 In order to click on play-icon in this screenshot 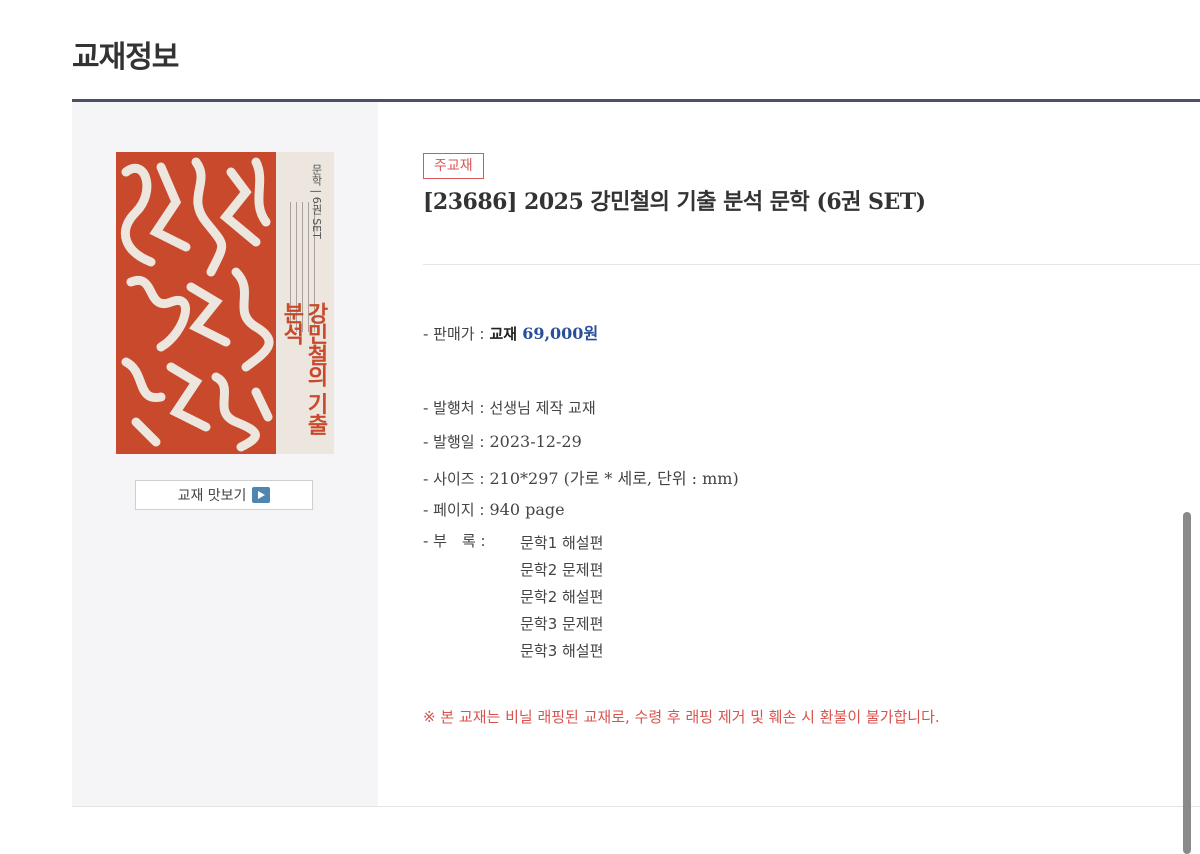, I will do `click(261, 495)`.